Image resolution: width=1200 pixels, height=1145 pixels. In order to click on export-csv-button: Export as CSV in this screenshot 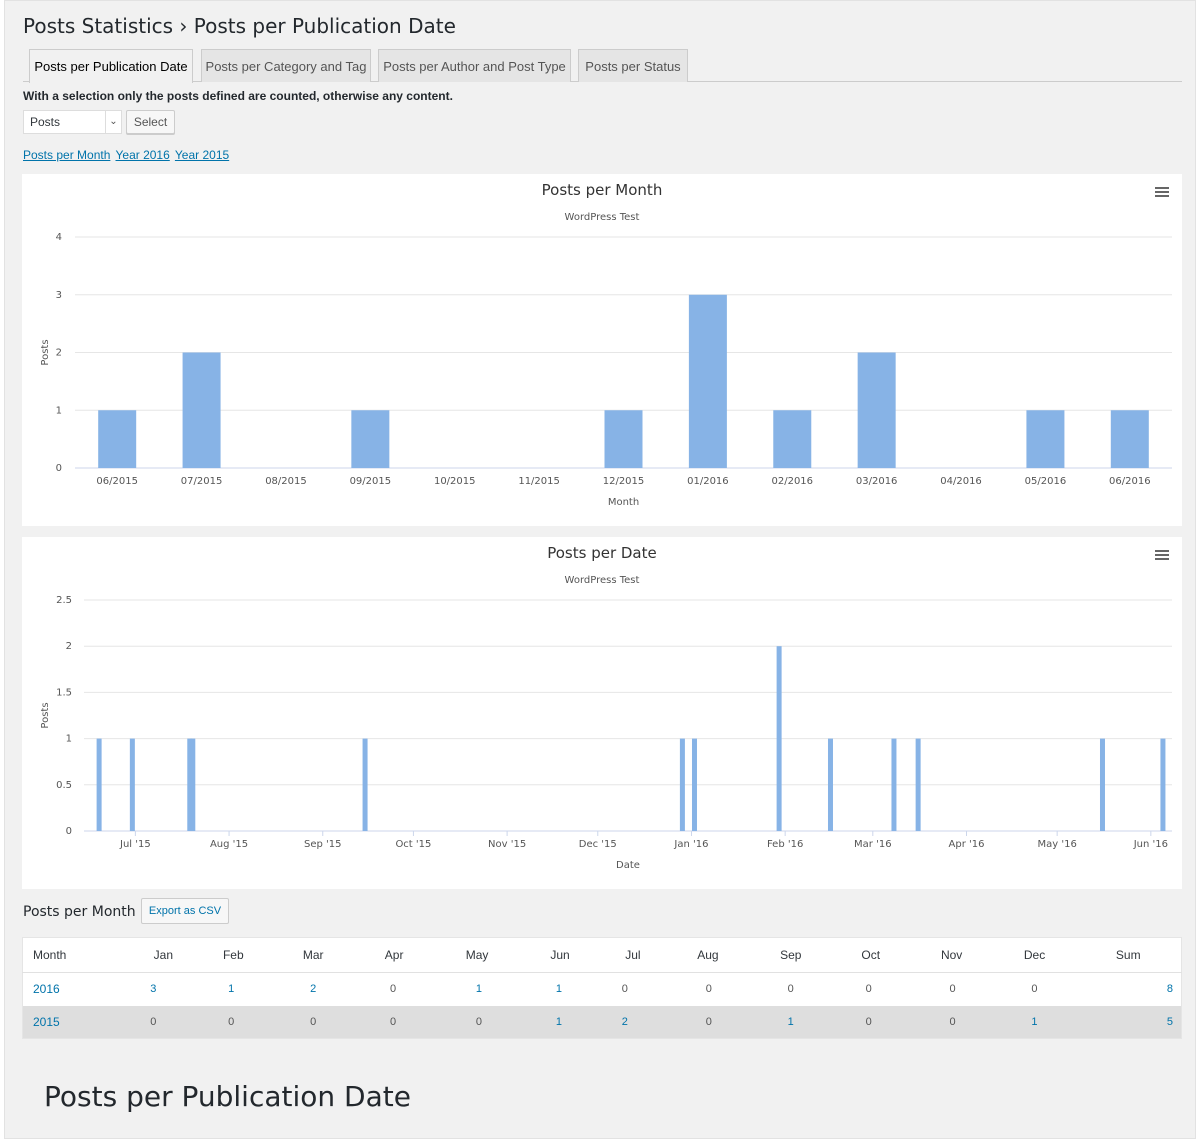, I will do `click(185, 911)`.